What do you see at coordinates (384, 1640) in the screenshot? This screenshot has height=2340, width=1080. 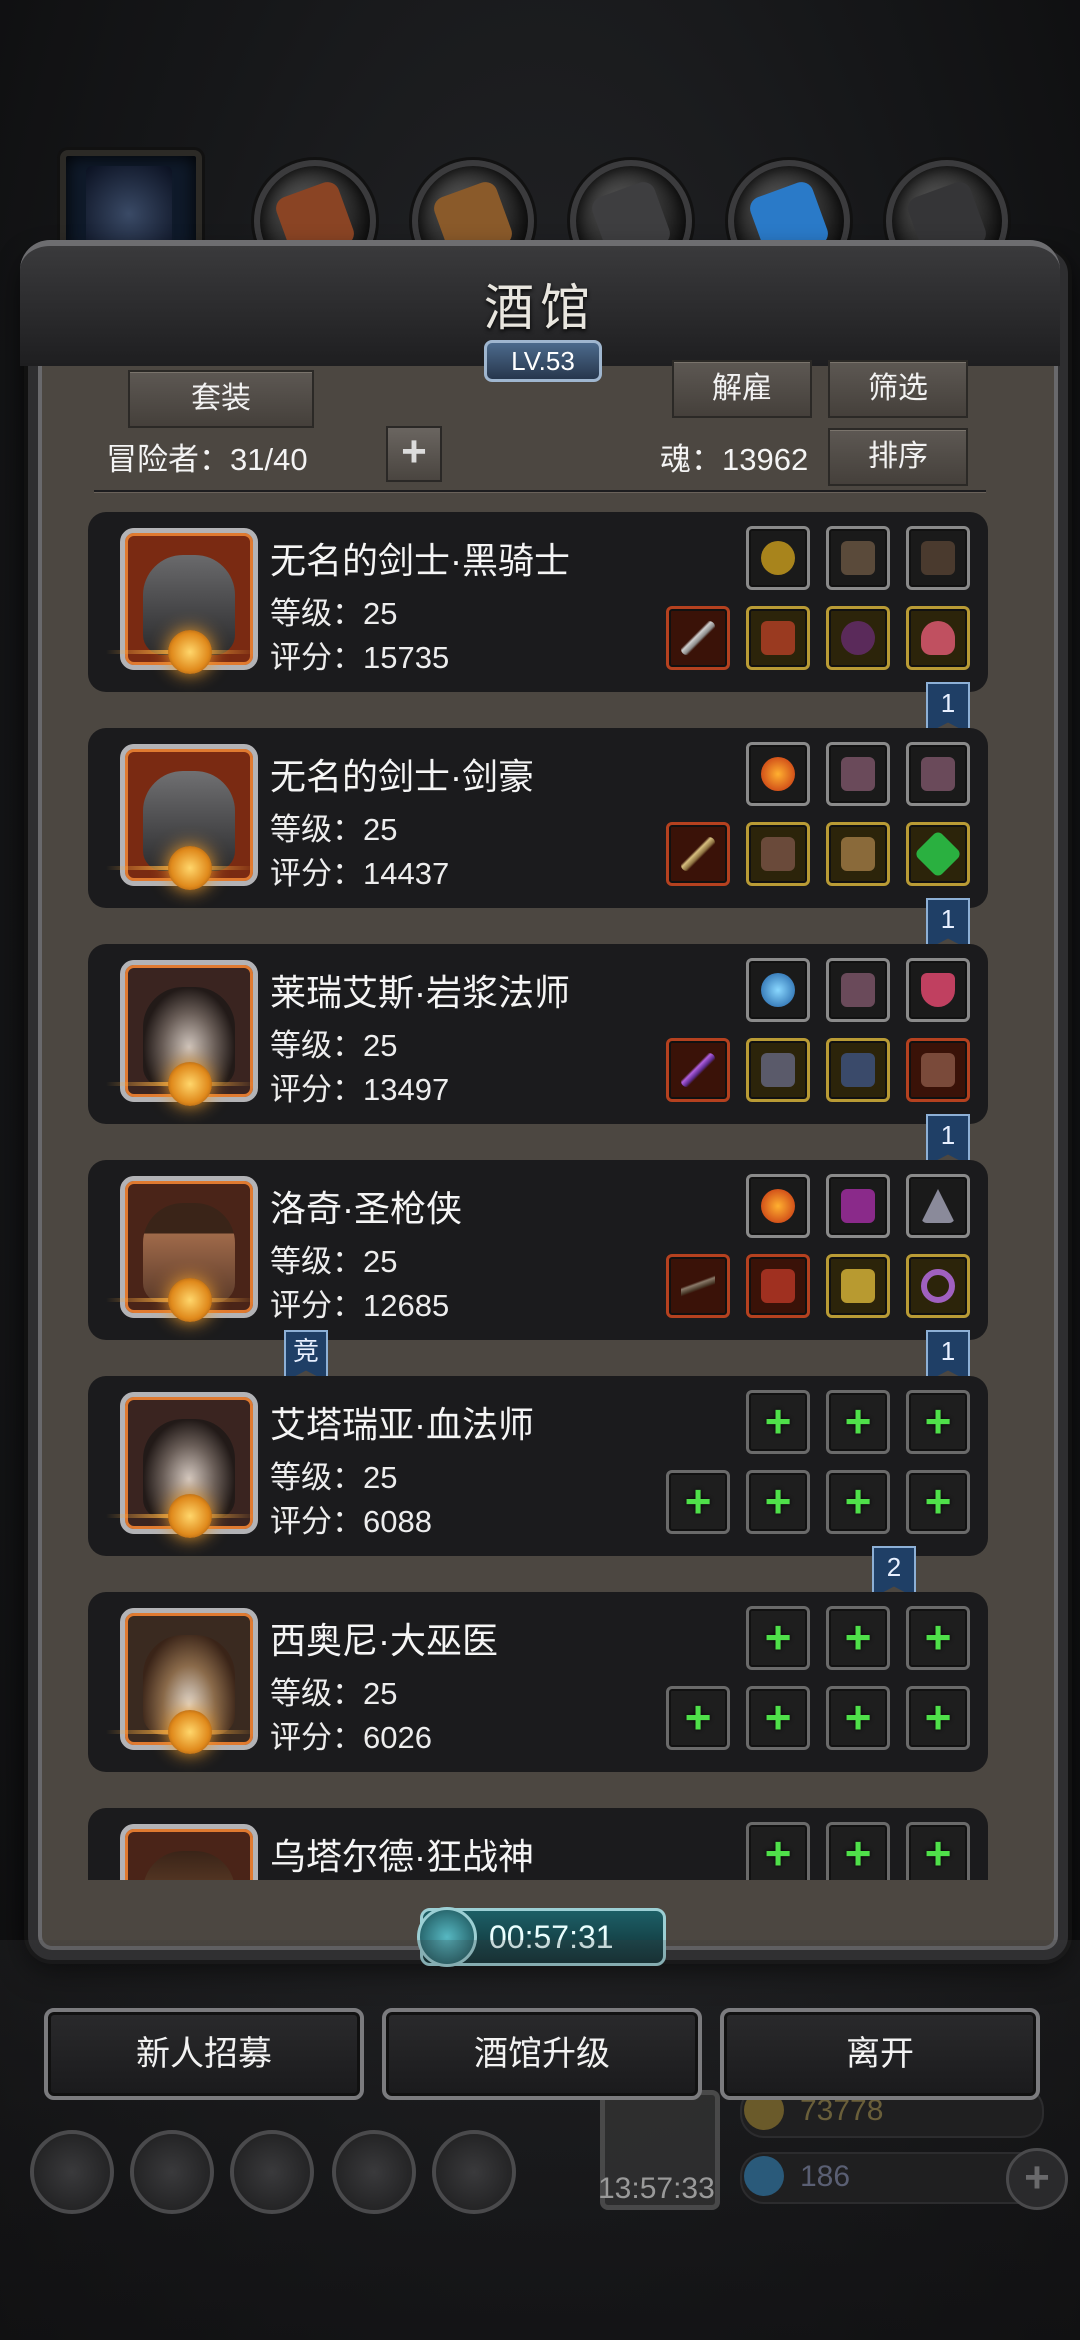 I see `hero-name: 西奥尼·大巫医` at bounding box center [384, 1640].